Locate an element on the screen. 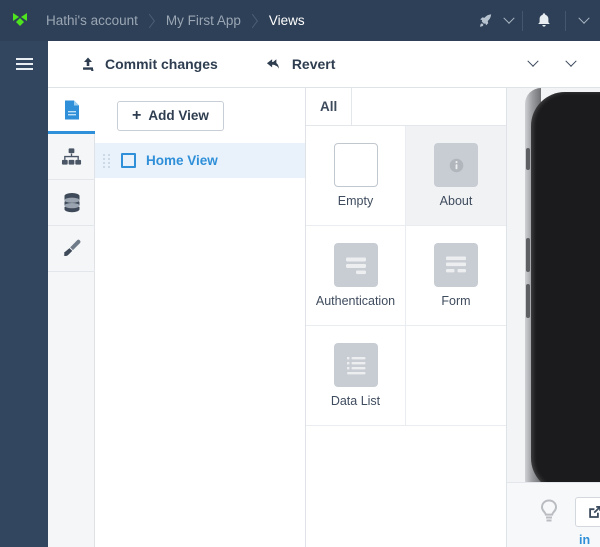 Image resolution: width=600 pixels, height=547 pixels. bell-icon is located at coordinates (544, 20).